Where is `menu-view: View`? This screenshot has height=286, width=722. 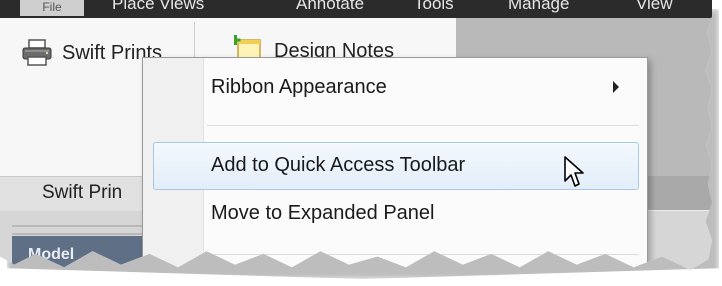
menu-view: View is located at coordinates (654, 7).